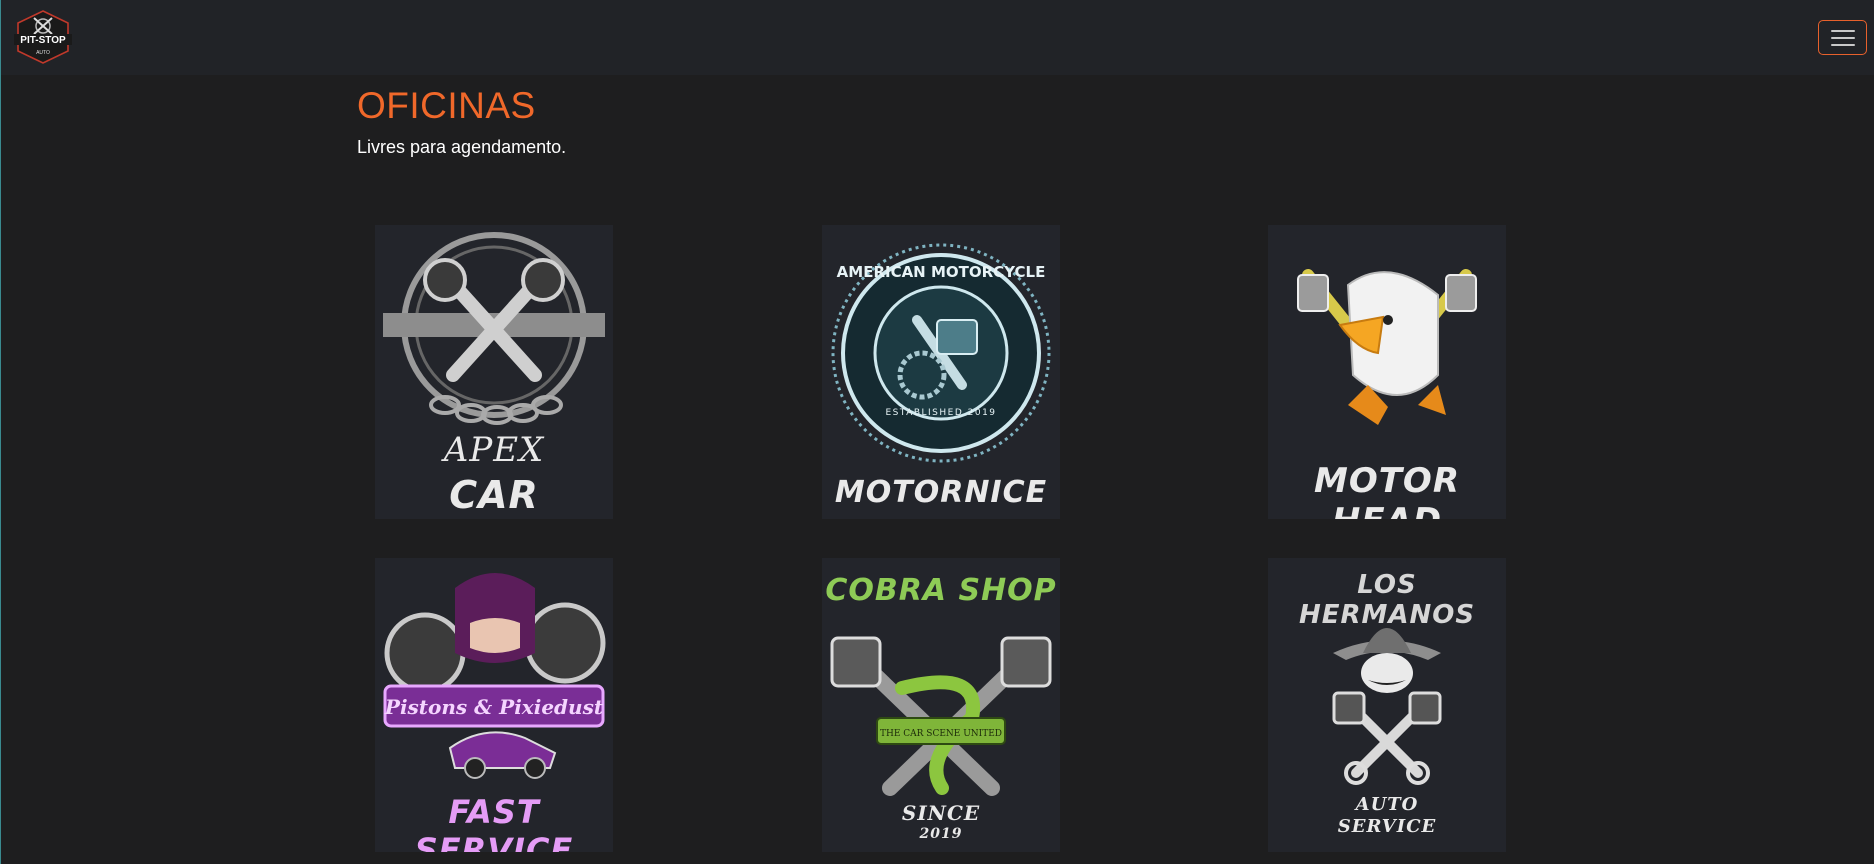  I want to click on logo-subtext: AUTO, so click(43, 53).